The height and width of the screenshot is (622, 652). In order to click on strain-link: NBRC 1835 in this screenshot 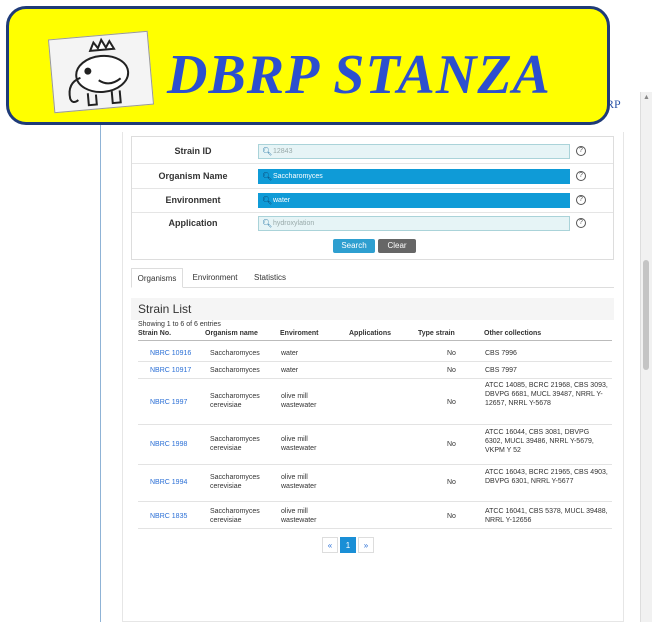, I will do `click(168, 516)`.